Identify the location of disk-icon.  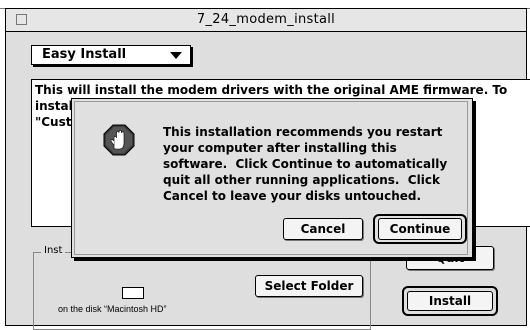
(133, 293).